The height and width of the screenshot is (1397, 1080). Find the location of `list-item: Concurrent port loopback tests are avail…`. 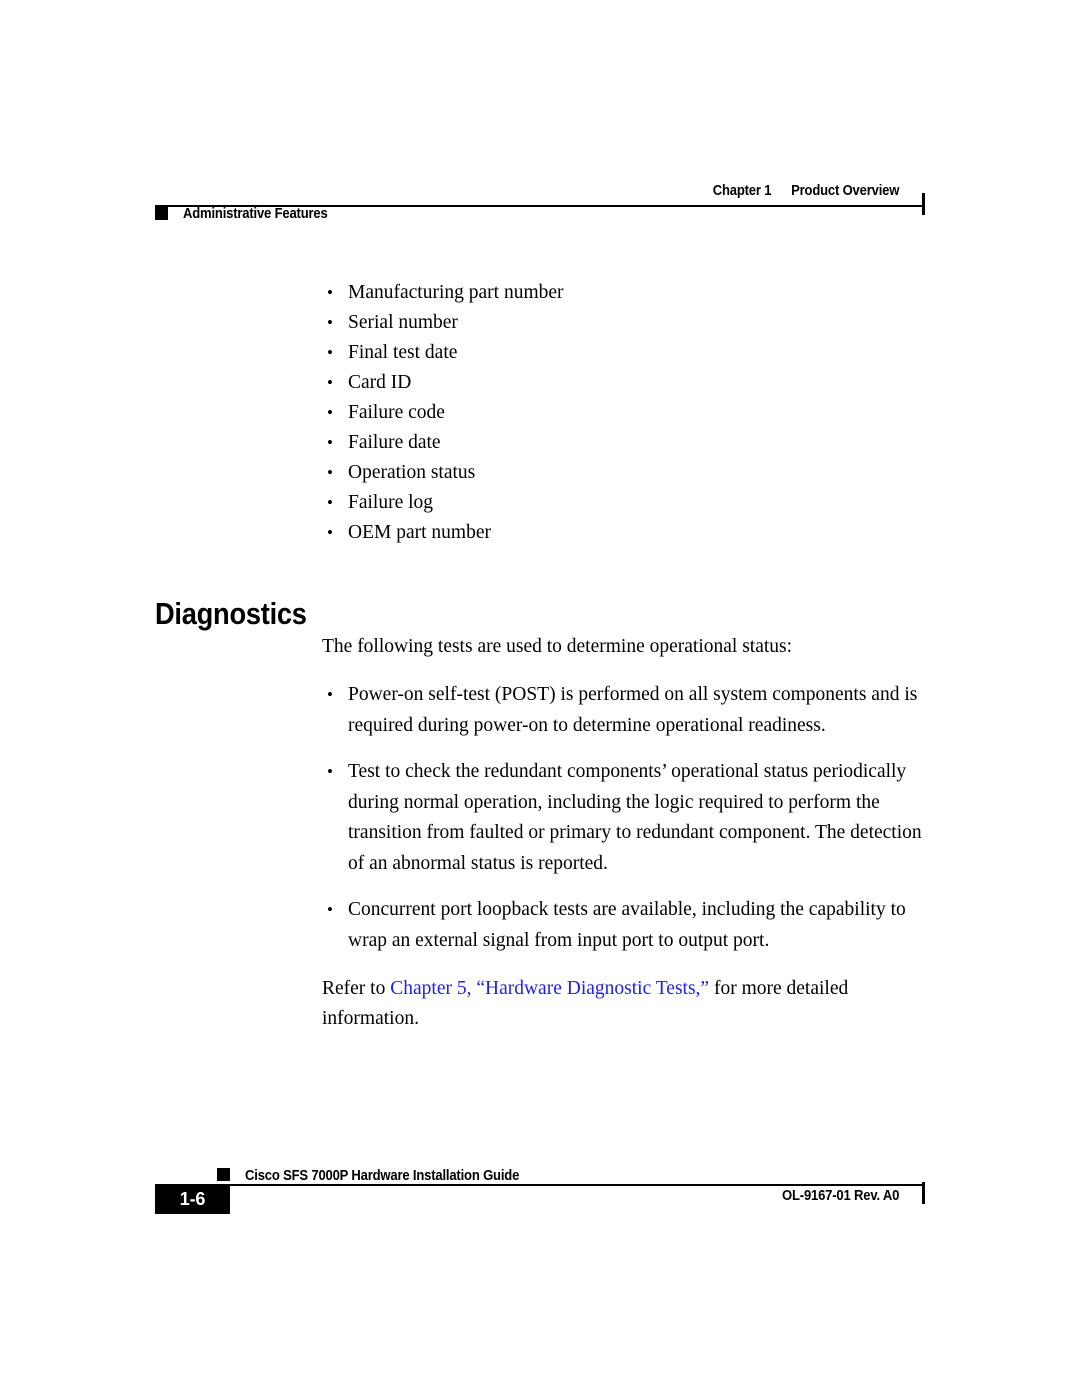

list-item: Concurrent port loopback tests are avail… is located at coordinates (627, 925).